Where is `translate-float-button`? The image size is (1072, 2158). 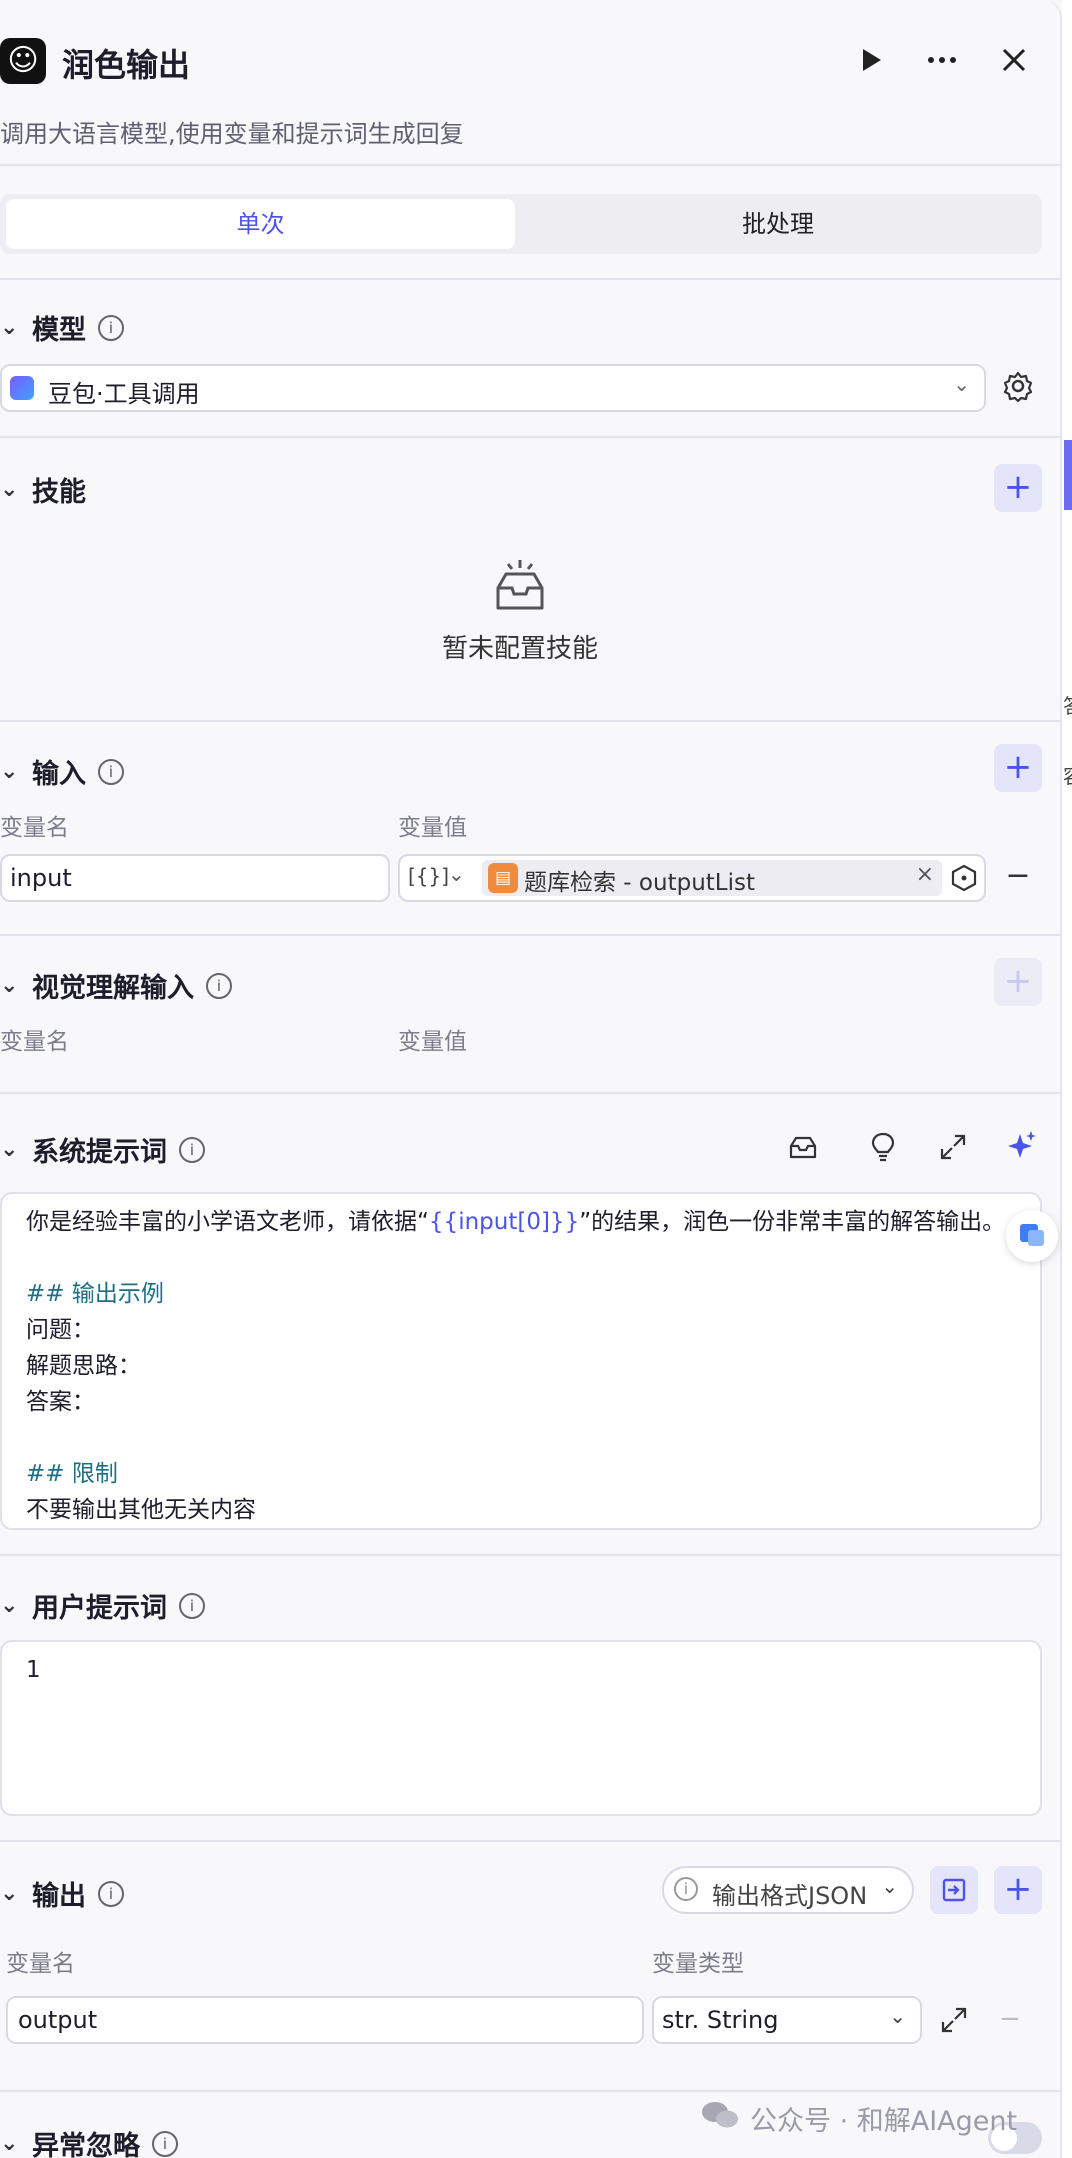 translate-float-button is located at coordinates (1032, 1236).